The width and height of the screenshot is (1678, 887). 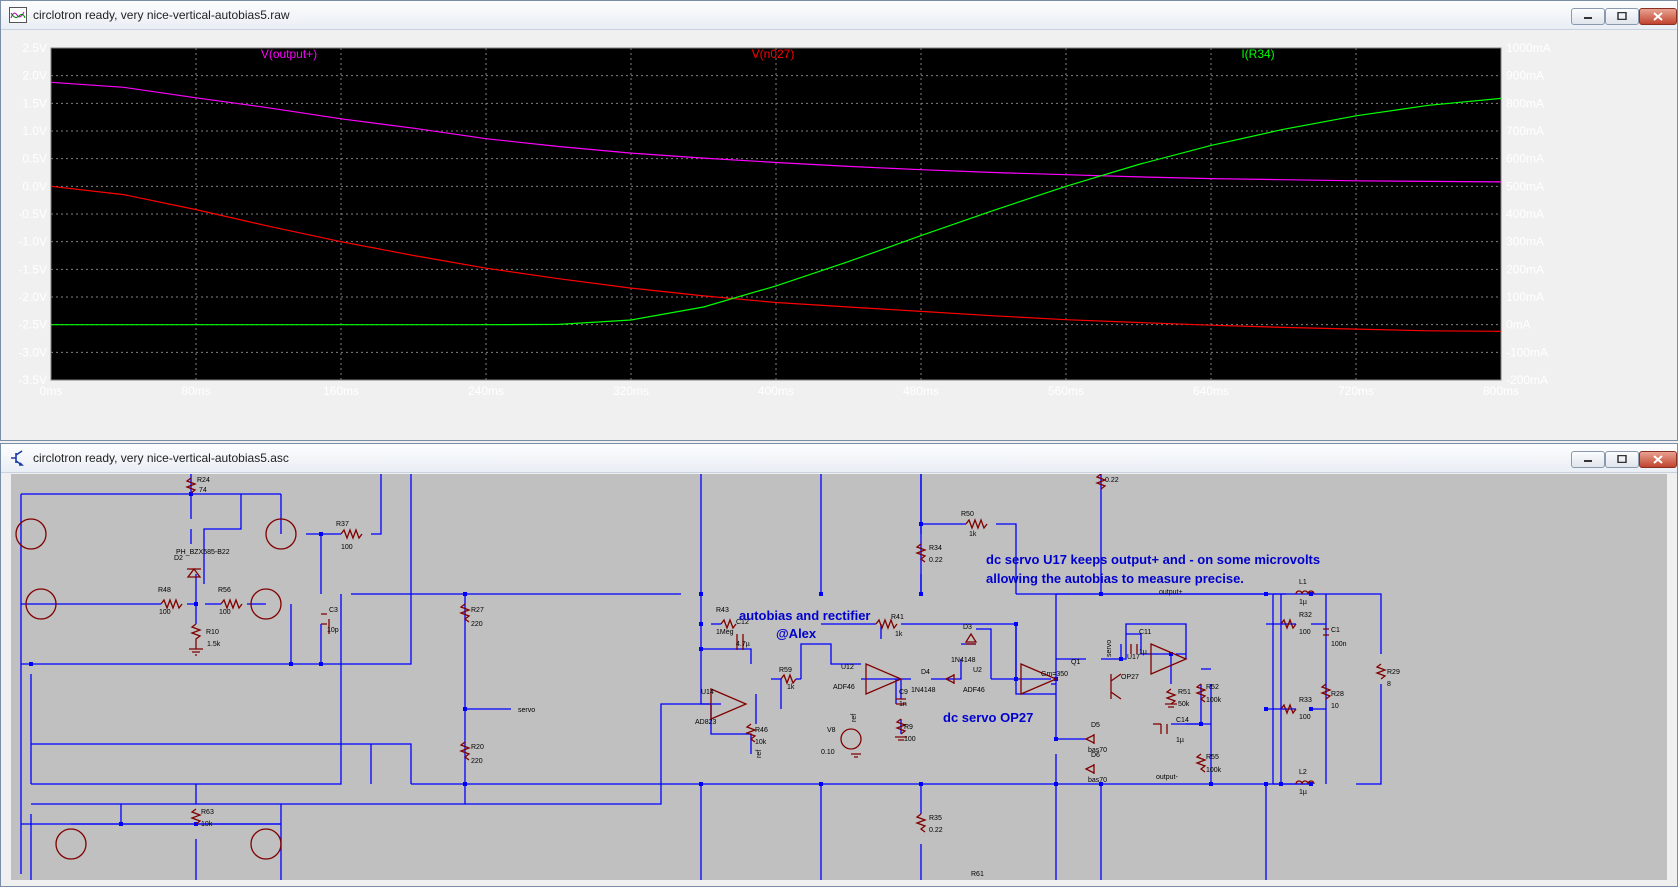 What do you see at coordinates (935, 818) in the screenshot?
I see `svg-text: R35` at bounding box center [935, 818].